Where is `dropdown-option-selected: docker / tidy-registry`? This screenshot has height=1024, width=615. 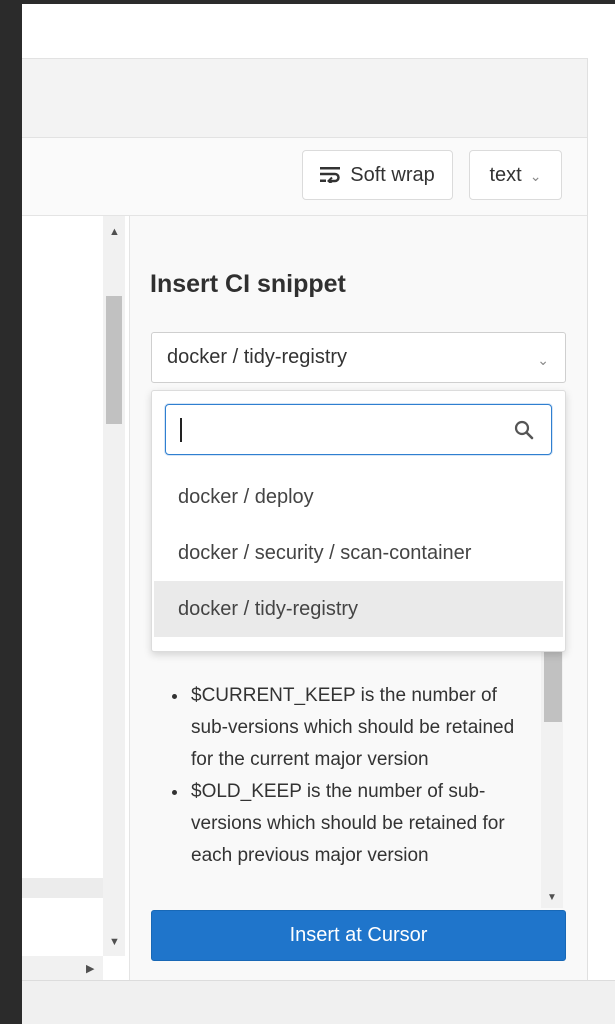 dropdown-option-selected: docker / tidy-registry is located at coordinates (358, 609).